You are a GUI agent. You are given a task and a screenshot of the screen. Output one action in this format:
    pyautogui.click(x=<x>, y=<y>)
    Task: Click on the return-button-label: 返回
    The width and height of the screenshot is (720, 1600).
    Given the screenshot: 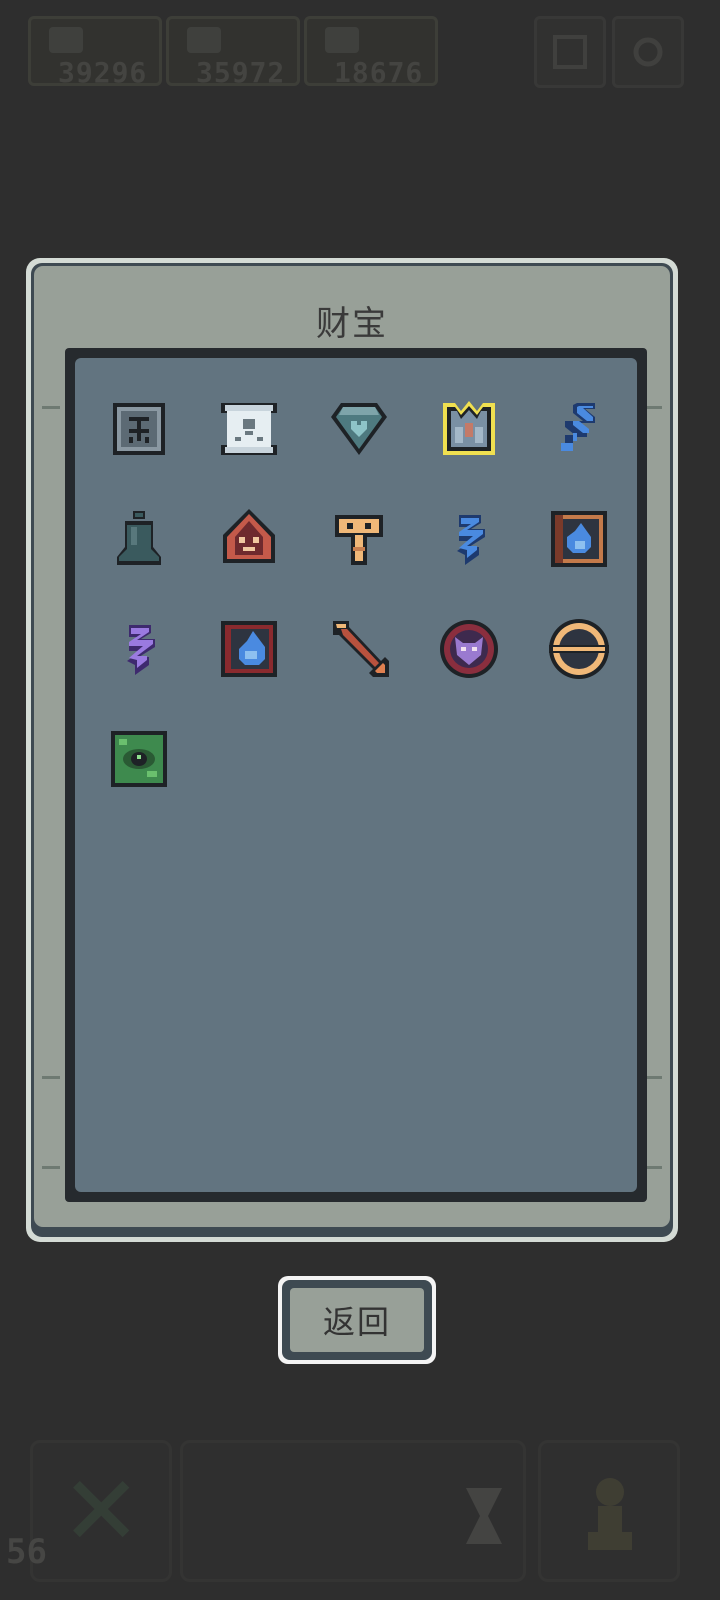 What is the action you would take?
    pyautogui.click(x=356, y=1322)
    